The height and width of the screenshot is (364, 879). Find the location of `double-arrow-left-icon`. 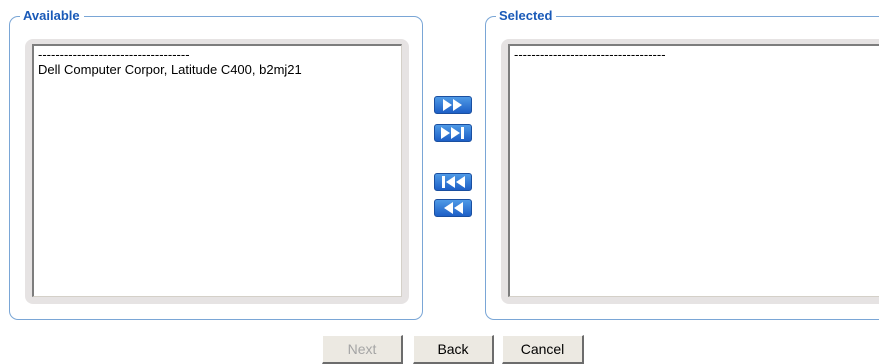

double-arrow-left-icon is located at coordinates (453, 208).